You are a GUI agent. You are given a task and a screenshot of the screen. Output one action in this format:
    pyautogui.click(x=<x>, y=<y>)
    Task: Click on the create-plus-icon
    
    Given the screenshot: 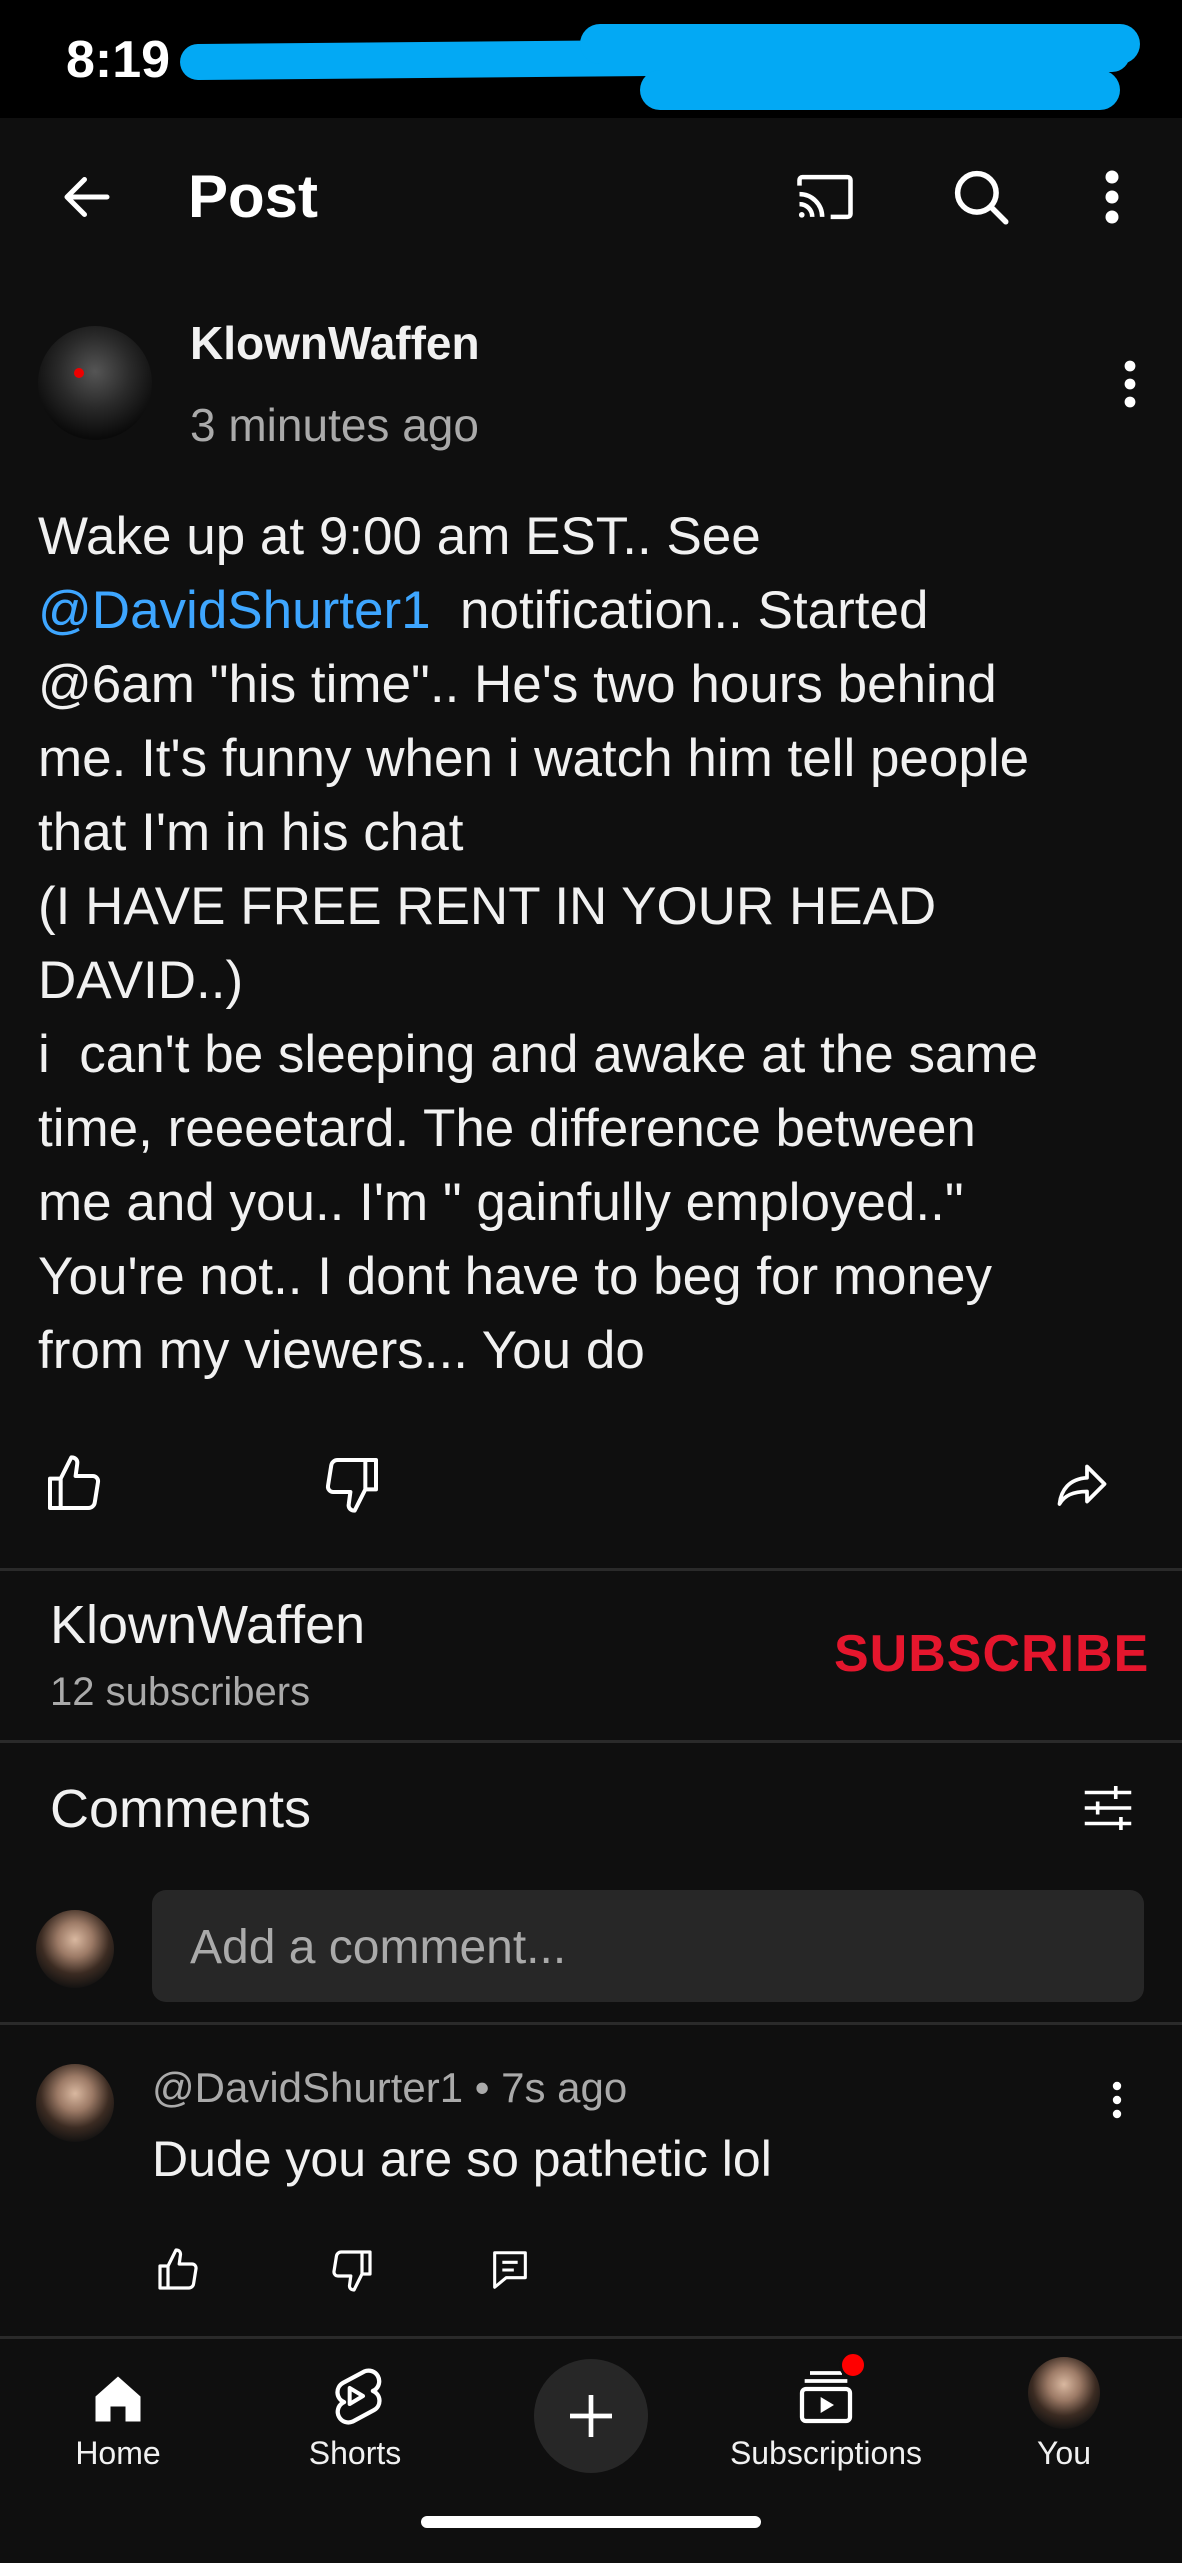 What is the action you would take?
    pyautogui.click(x=591, y=2416)
    